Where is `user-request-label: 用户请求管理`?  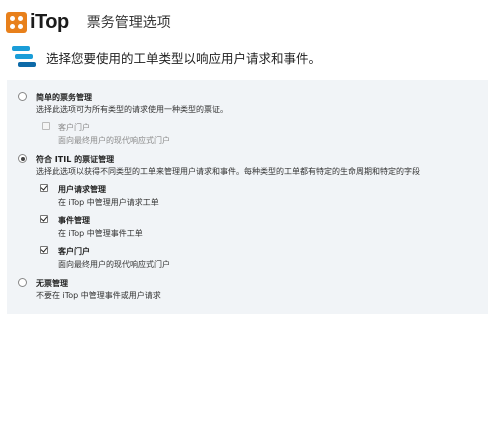 user-request-label: 用户请求管理 is located at coordinates (82, 189).